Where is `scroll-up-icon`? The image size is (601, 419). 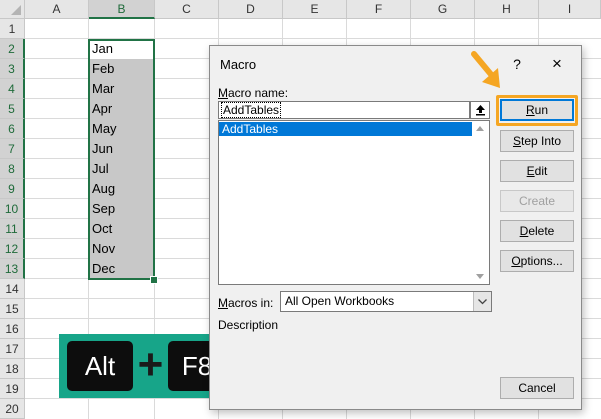 scroll-up-icon is located at coordinates (480, 128).